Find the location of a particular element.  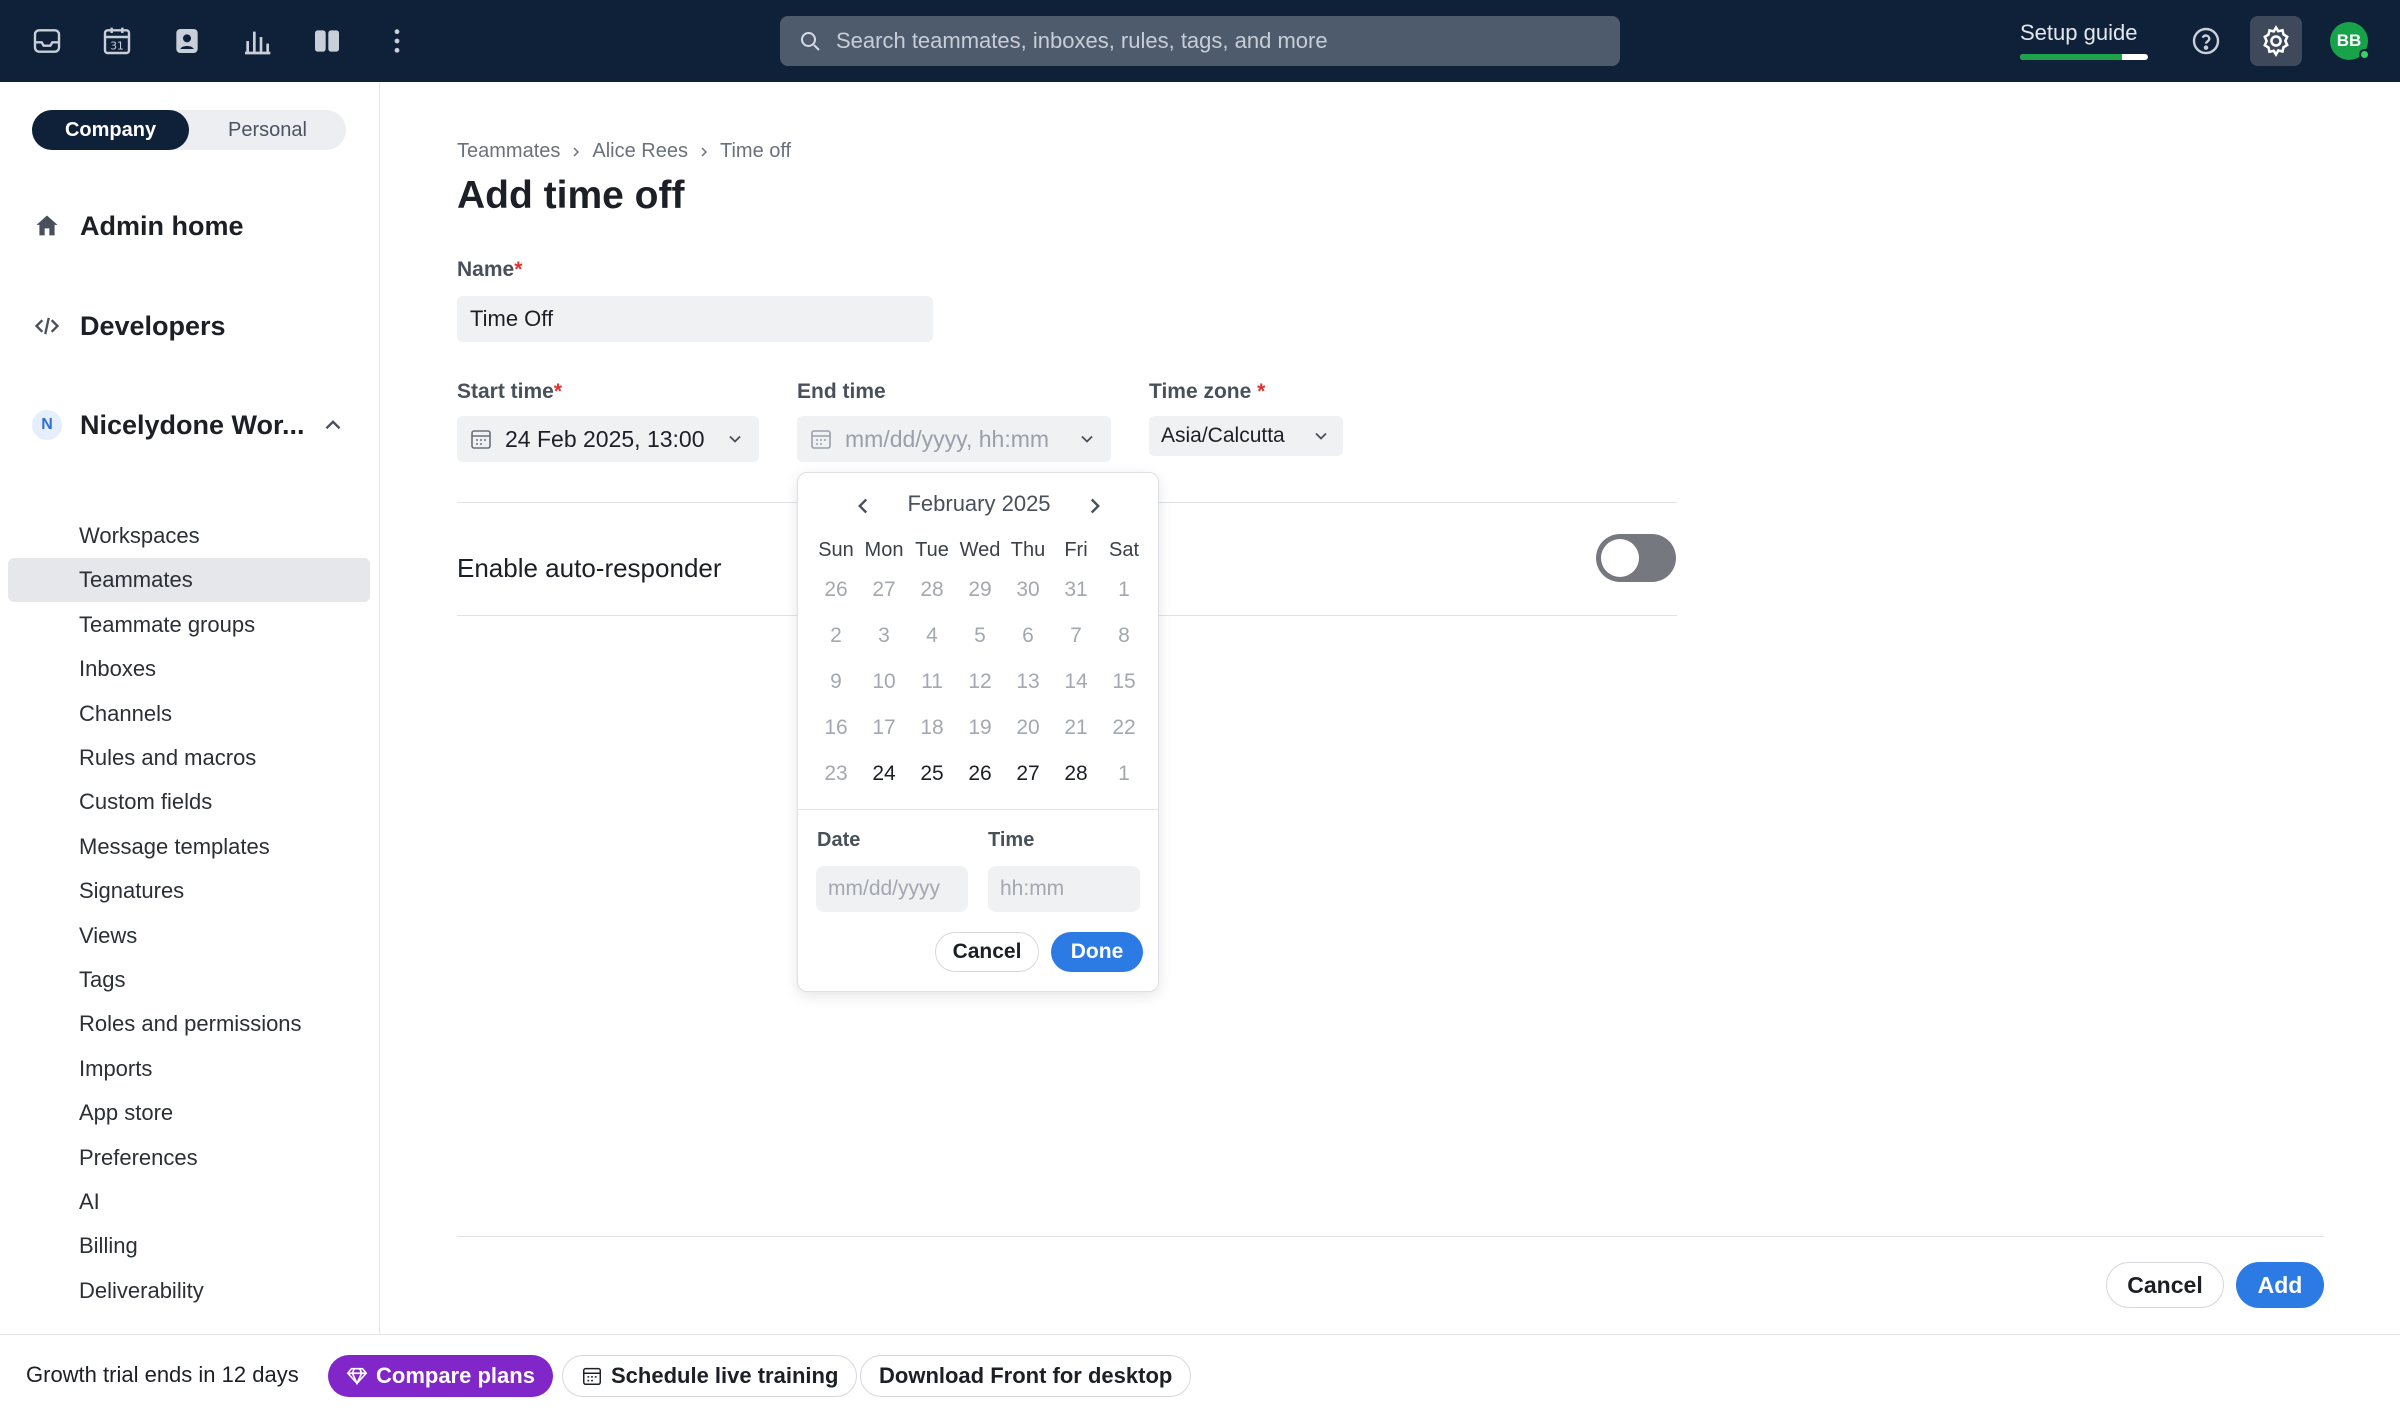

nav-admin-home: Admin home is located at coordinates (138, 226).